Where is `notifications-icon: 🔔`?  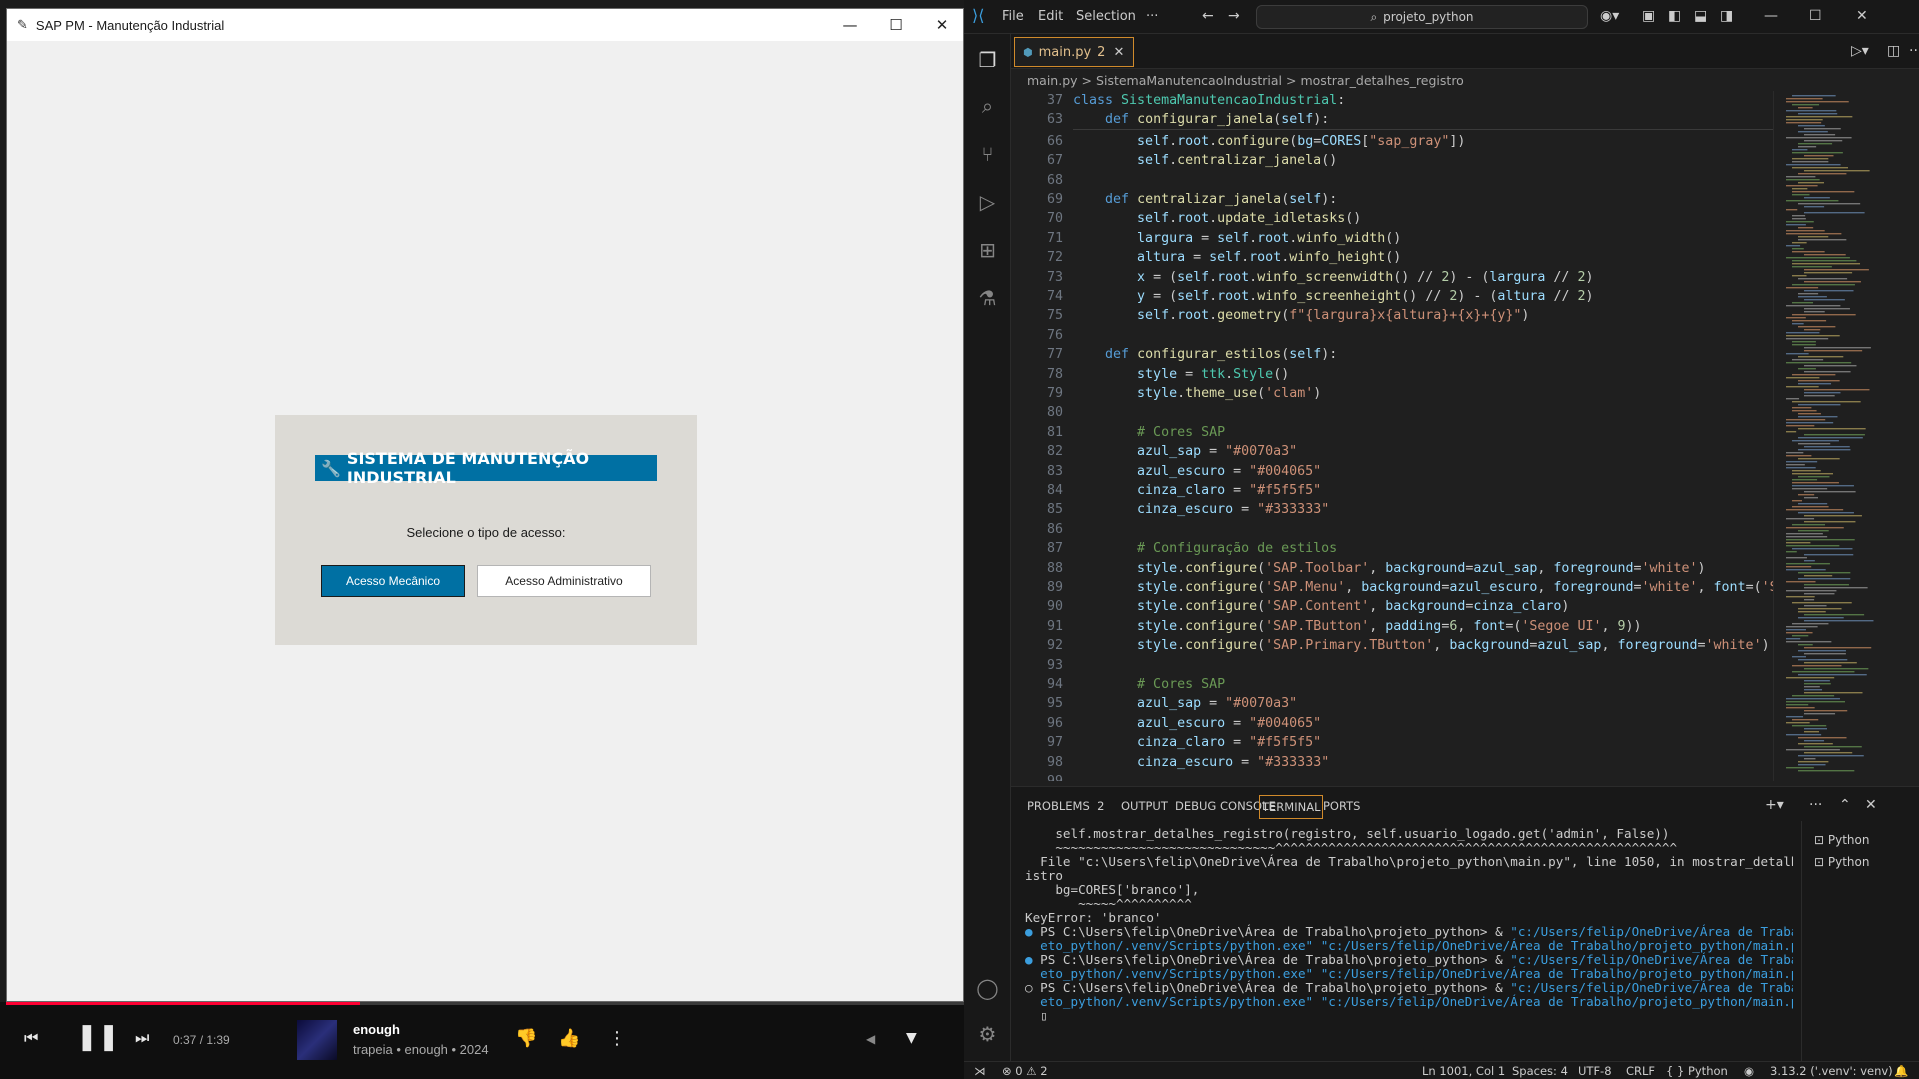
notifications-icon: 🔔 is located at coordinates (1901, 1071).